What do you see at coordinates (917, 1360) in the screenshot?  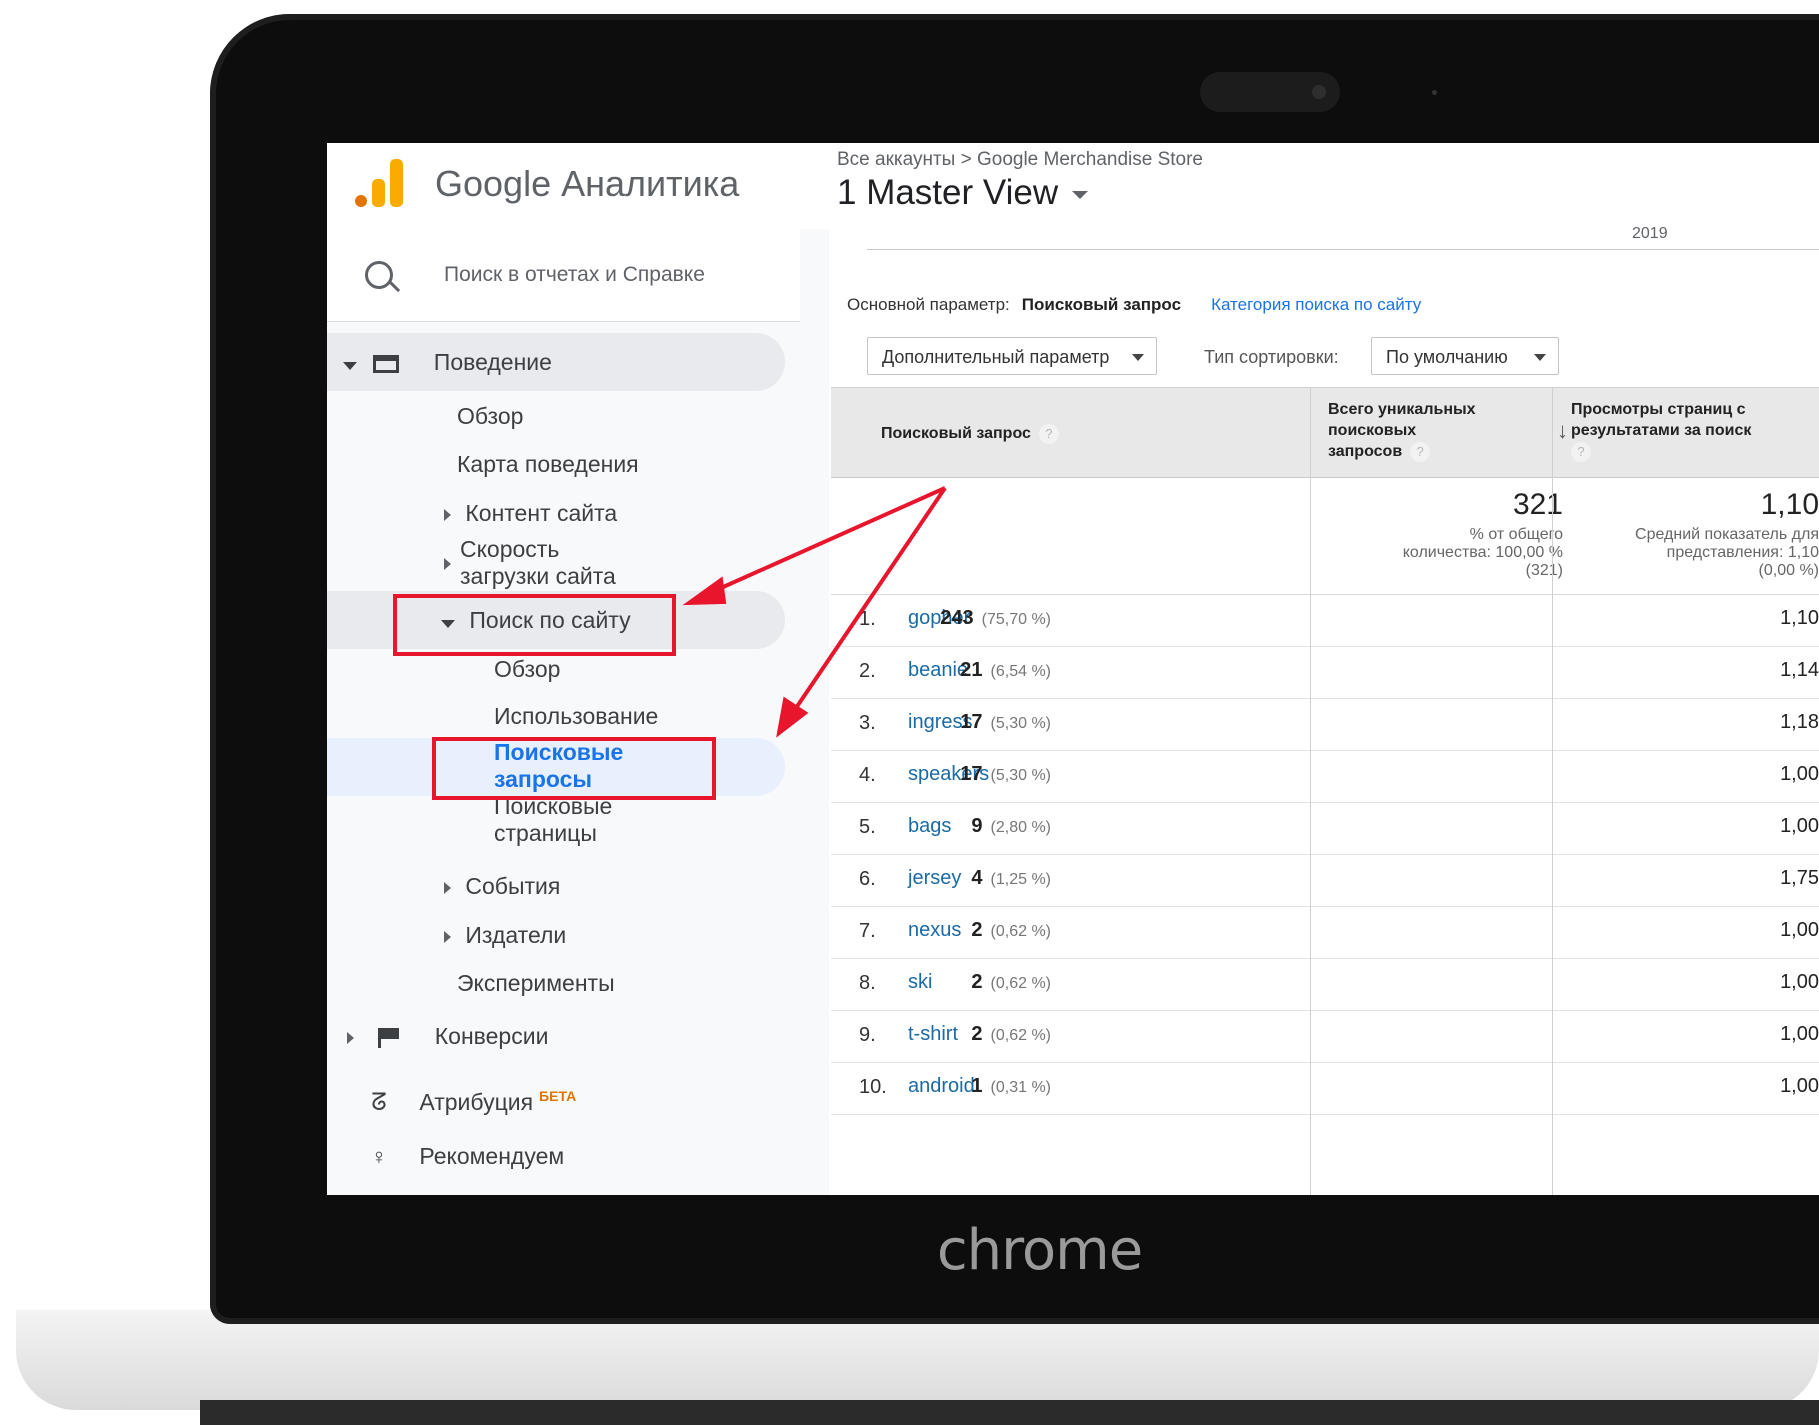 I see `laptop-base` at bounding box center [917, 1360].